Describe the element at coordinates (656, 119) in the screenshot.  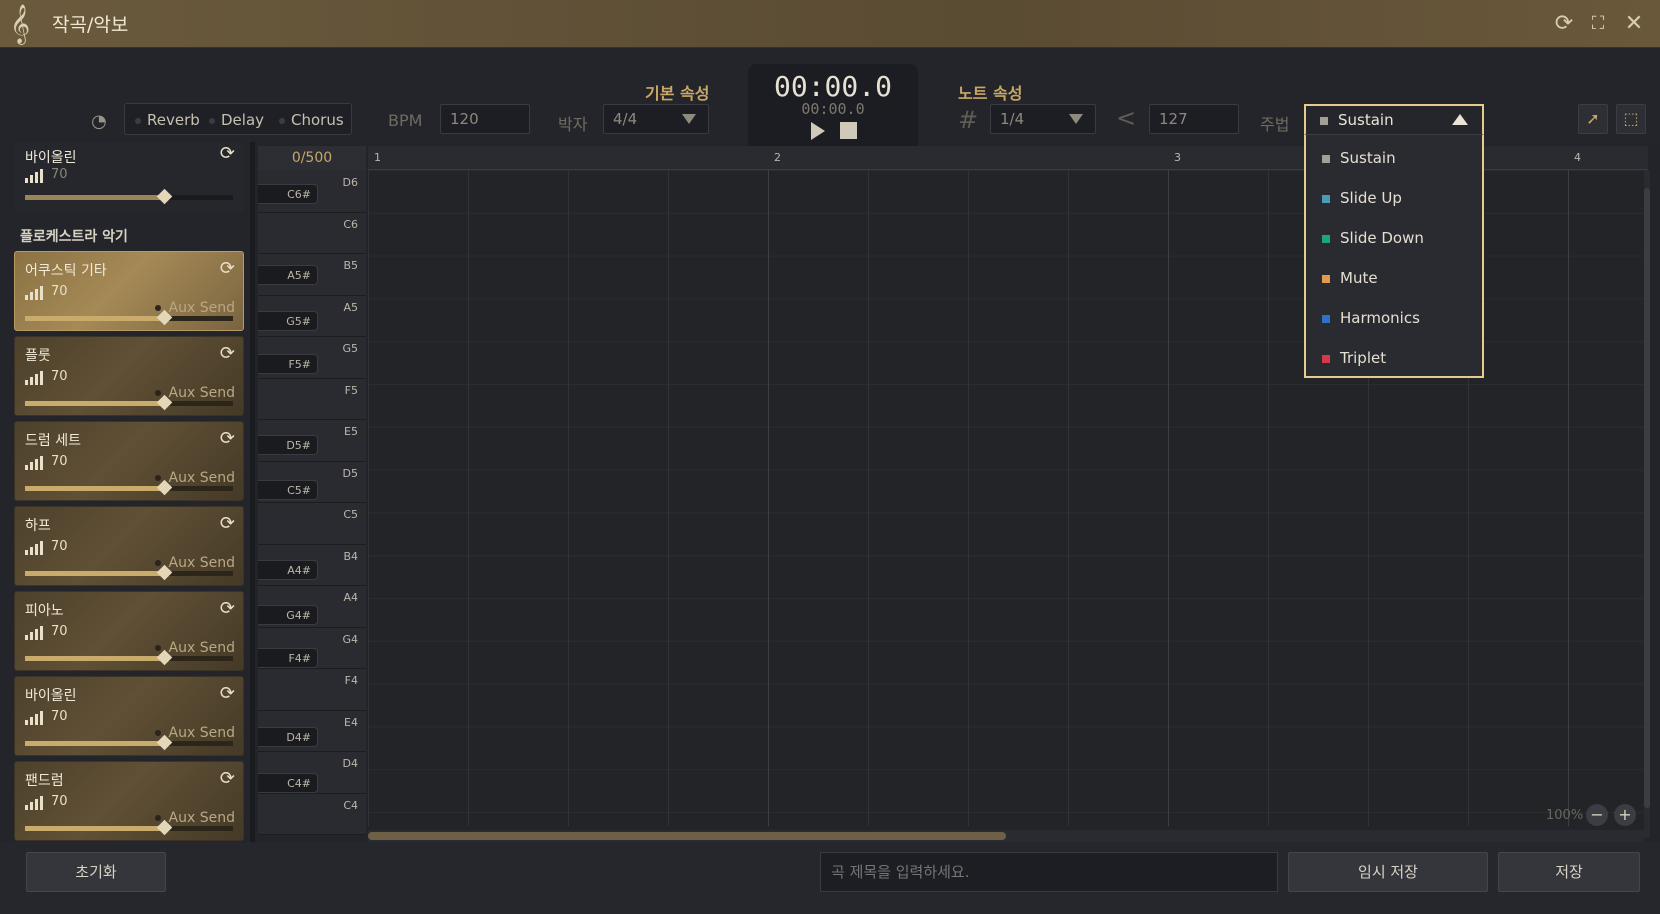
I see `meter-select: 4/4` at that location.